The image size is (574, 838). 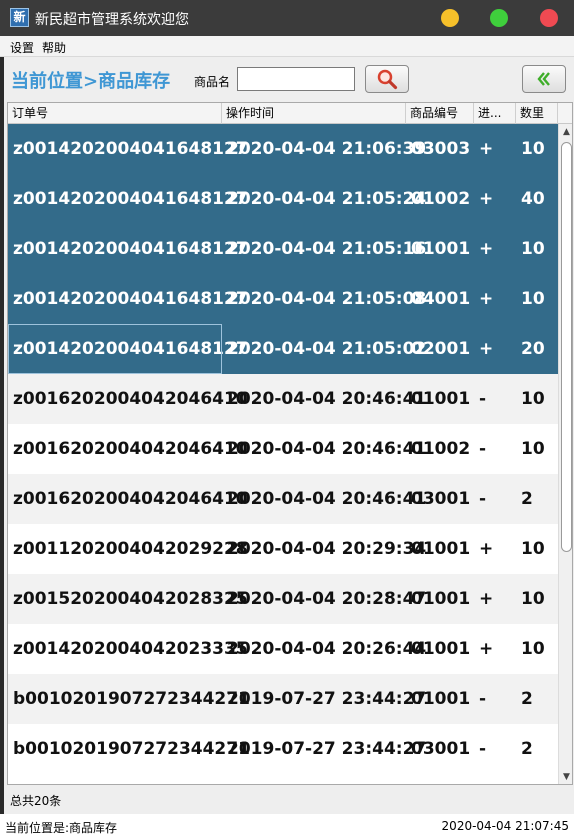 I want to click on scroll-down-arrow-icon: ▼, so click(x=565, y=776).